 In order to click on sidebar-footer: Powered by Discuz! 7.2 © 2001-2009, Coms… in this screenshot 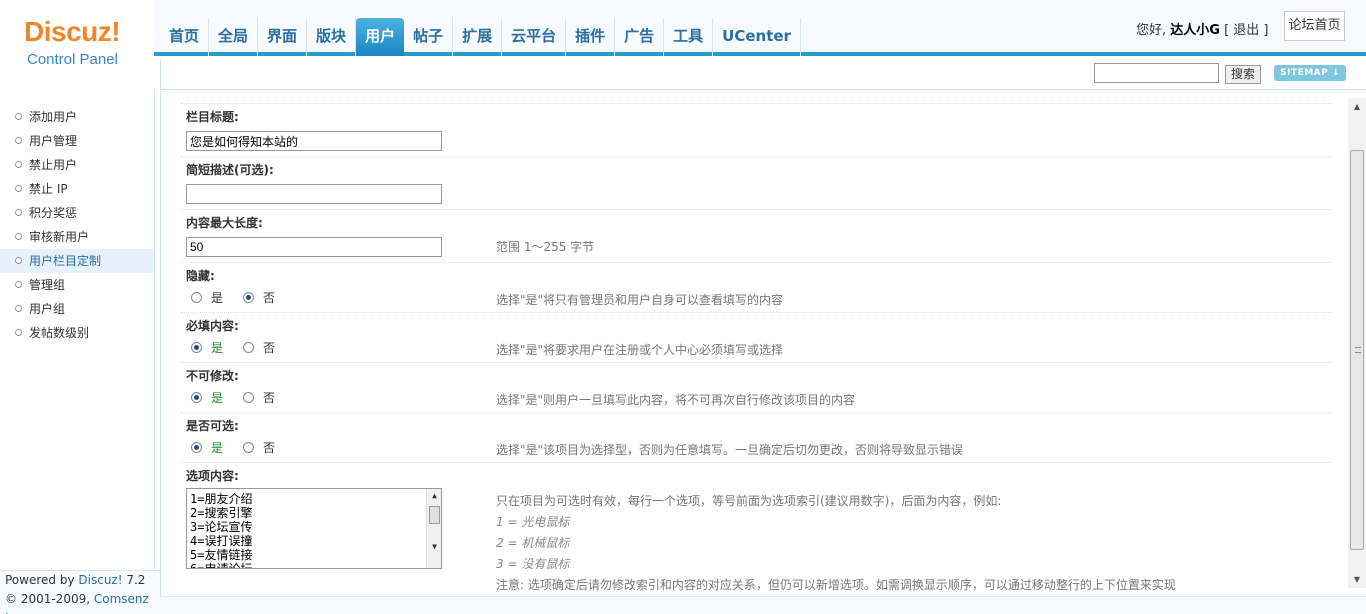, I will do `click(80, 592)`.